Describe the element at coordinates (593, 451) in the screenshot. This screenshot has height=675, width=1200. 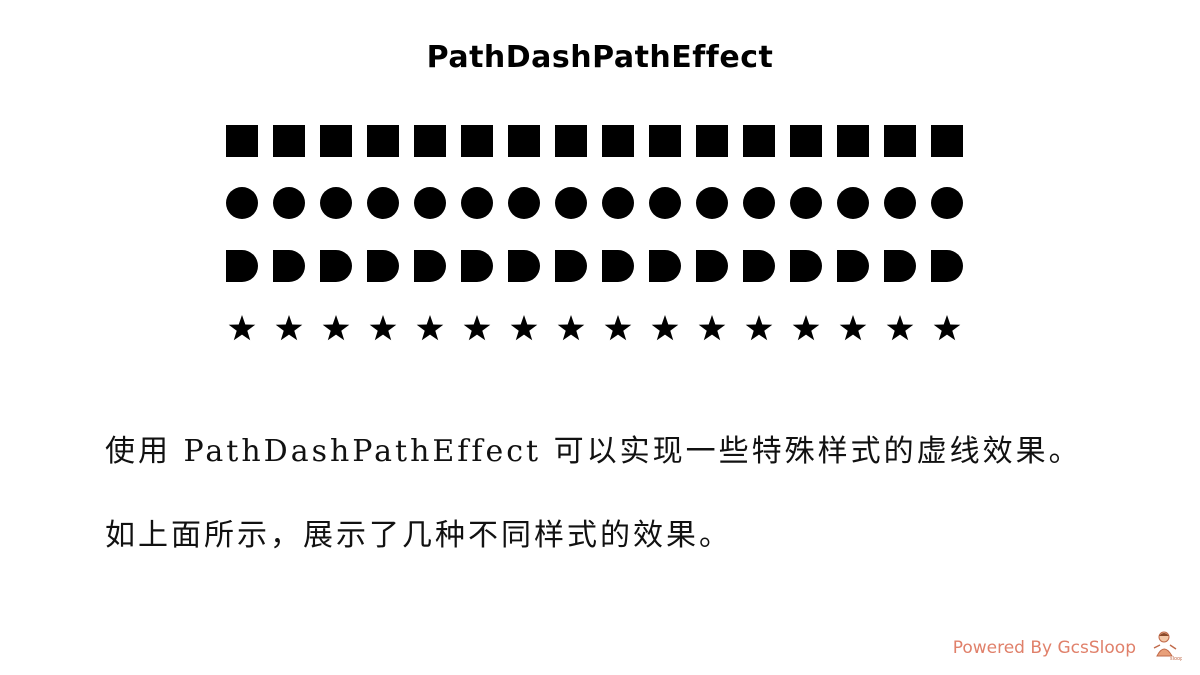
I see `description-line-1: 使用 PathDashPathEffect 可以实现一些特殊样式的虚线效果。` at that location.